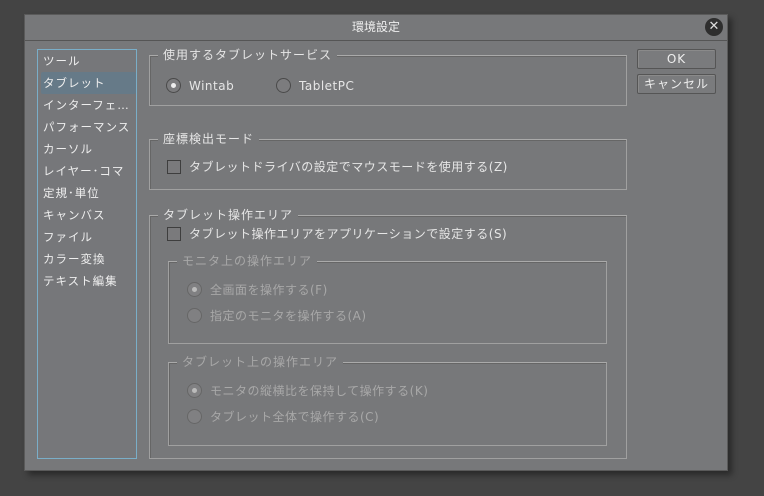 The width and height of the screenshot is (764, 496). I want to click on monitor-area-group: モニタ上の操作エリア 全画面を操作する(F) 指定のモニタを操作する(A), so click(387, 298).